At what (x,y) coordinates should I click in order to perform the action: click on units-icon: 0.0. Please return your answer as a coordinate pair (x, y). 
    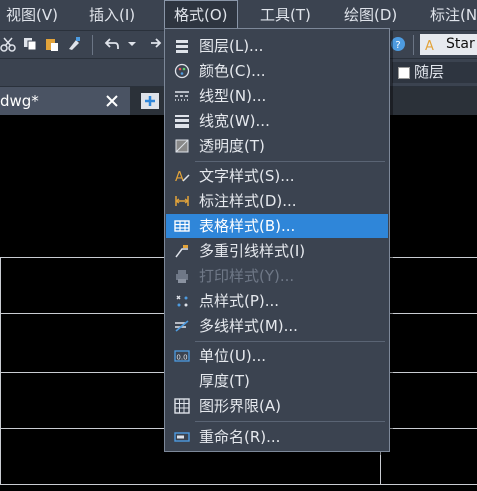
    Looking at the image, I should click on (182, 356).